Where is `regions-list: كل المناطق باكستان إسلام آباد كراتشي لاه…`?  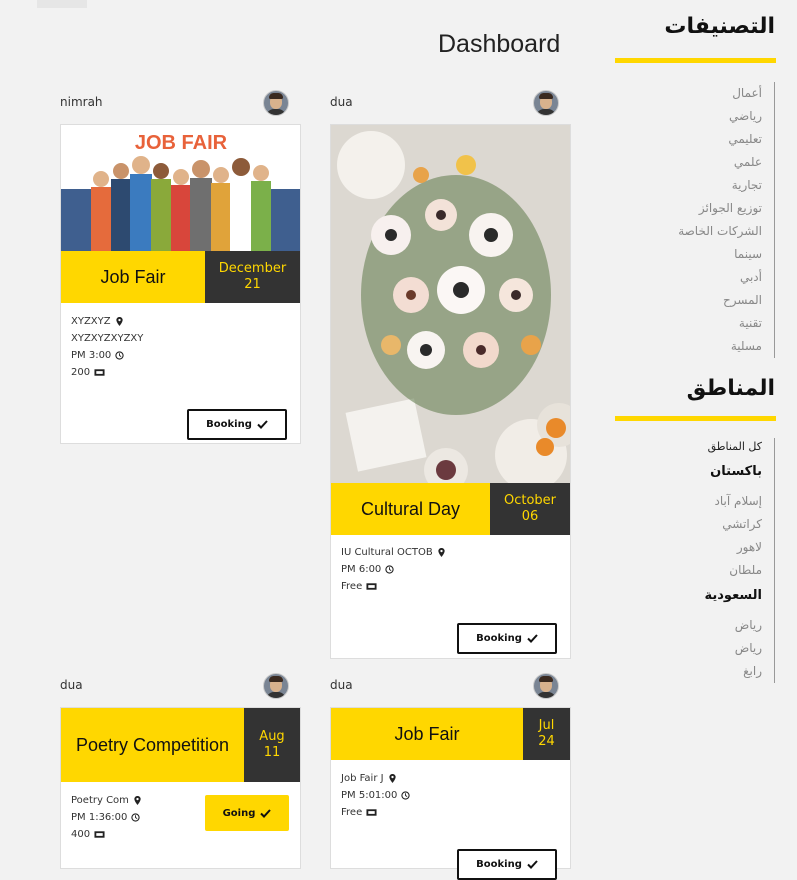 regions-list: كل المناطق باكستان إسلام آباد كراتشي لاه… is located at coordinates (740, 560).